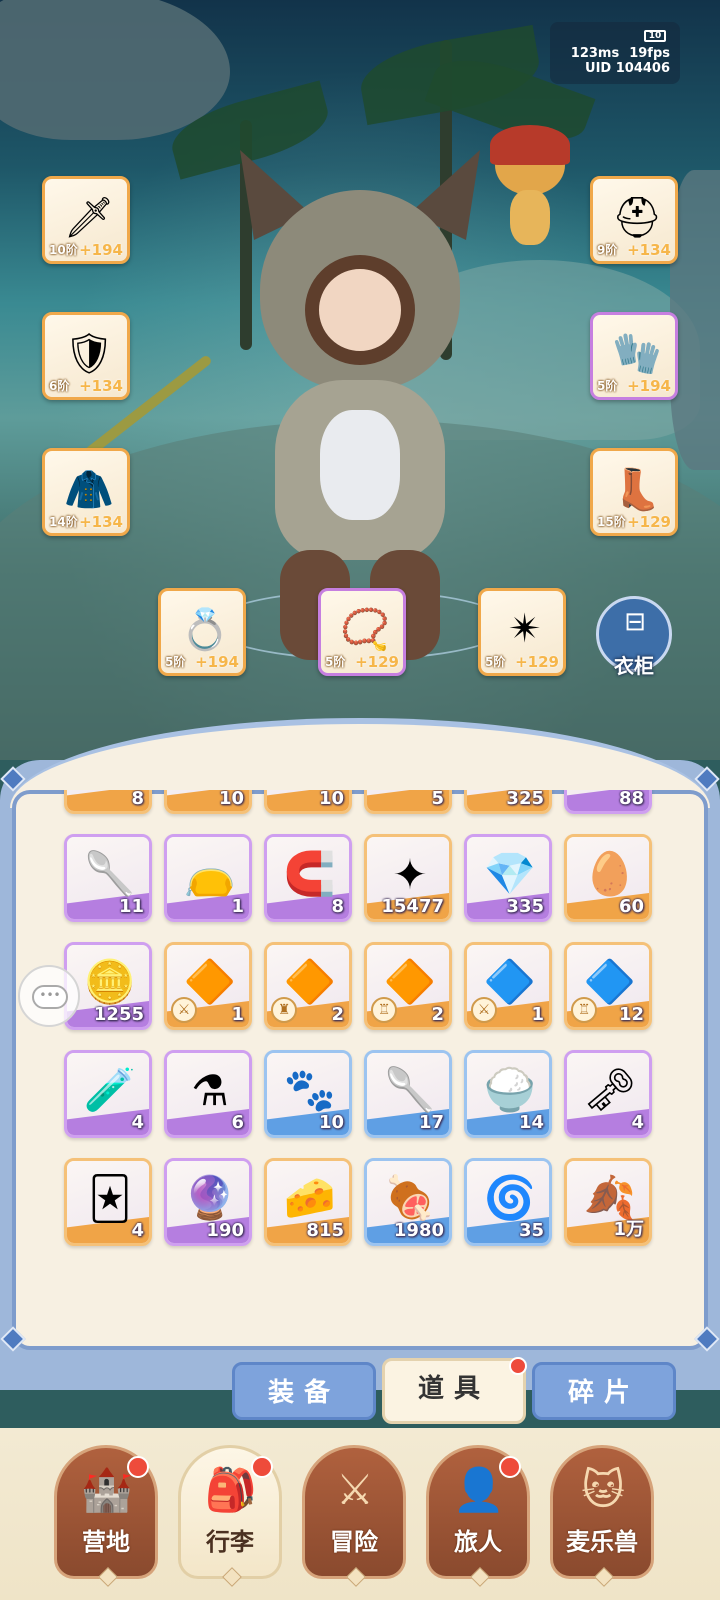 The height and width of the screenshot is (1600, 720). I want to click on inventory-item: 💎 335, so click(508, 878).